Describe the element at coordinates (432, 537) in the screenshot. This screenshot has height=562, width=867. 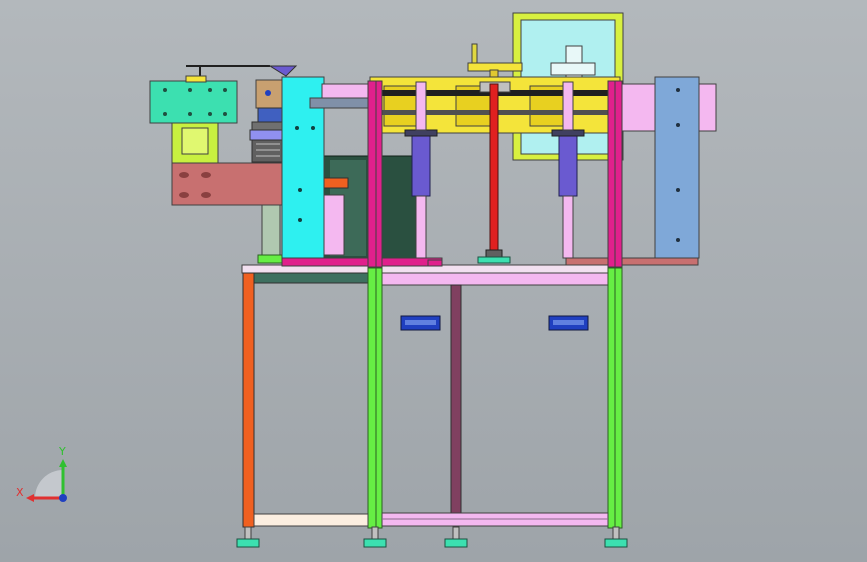
I see `leveling-feet` at that location.